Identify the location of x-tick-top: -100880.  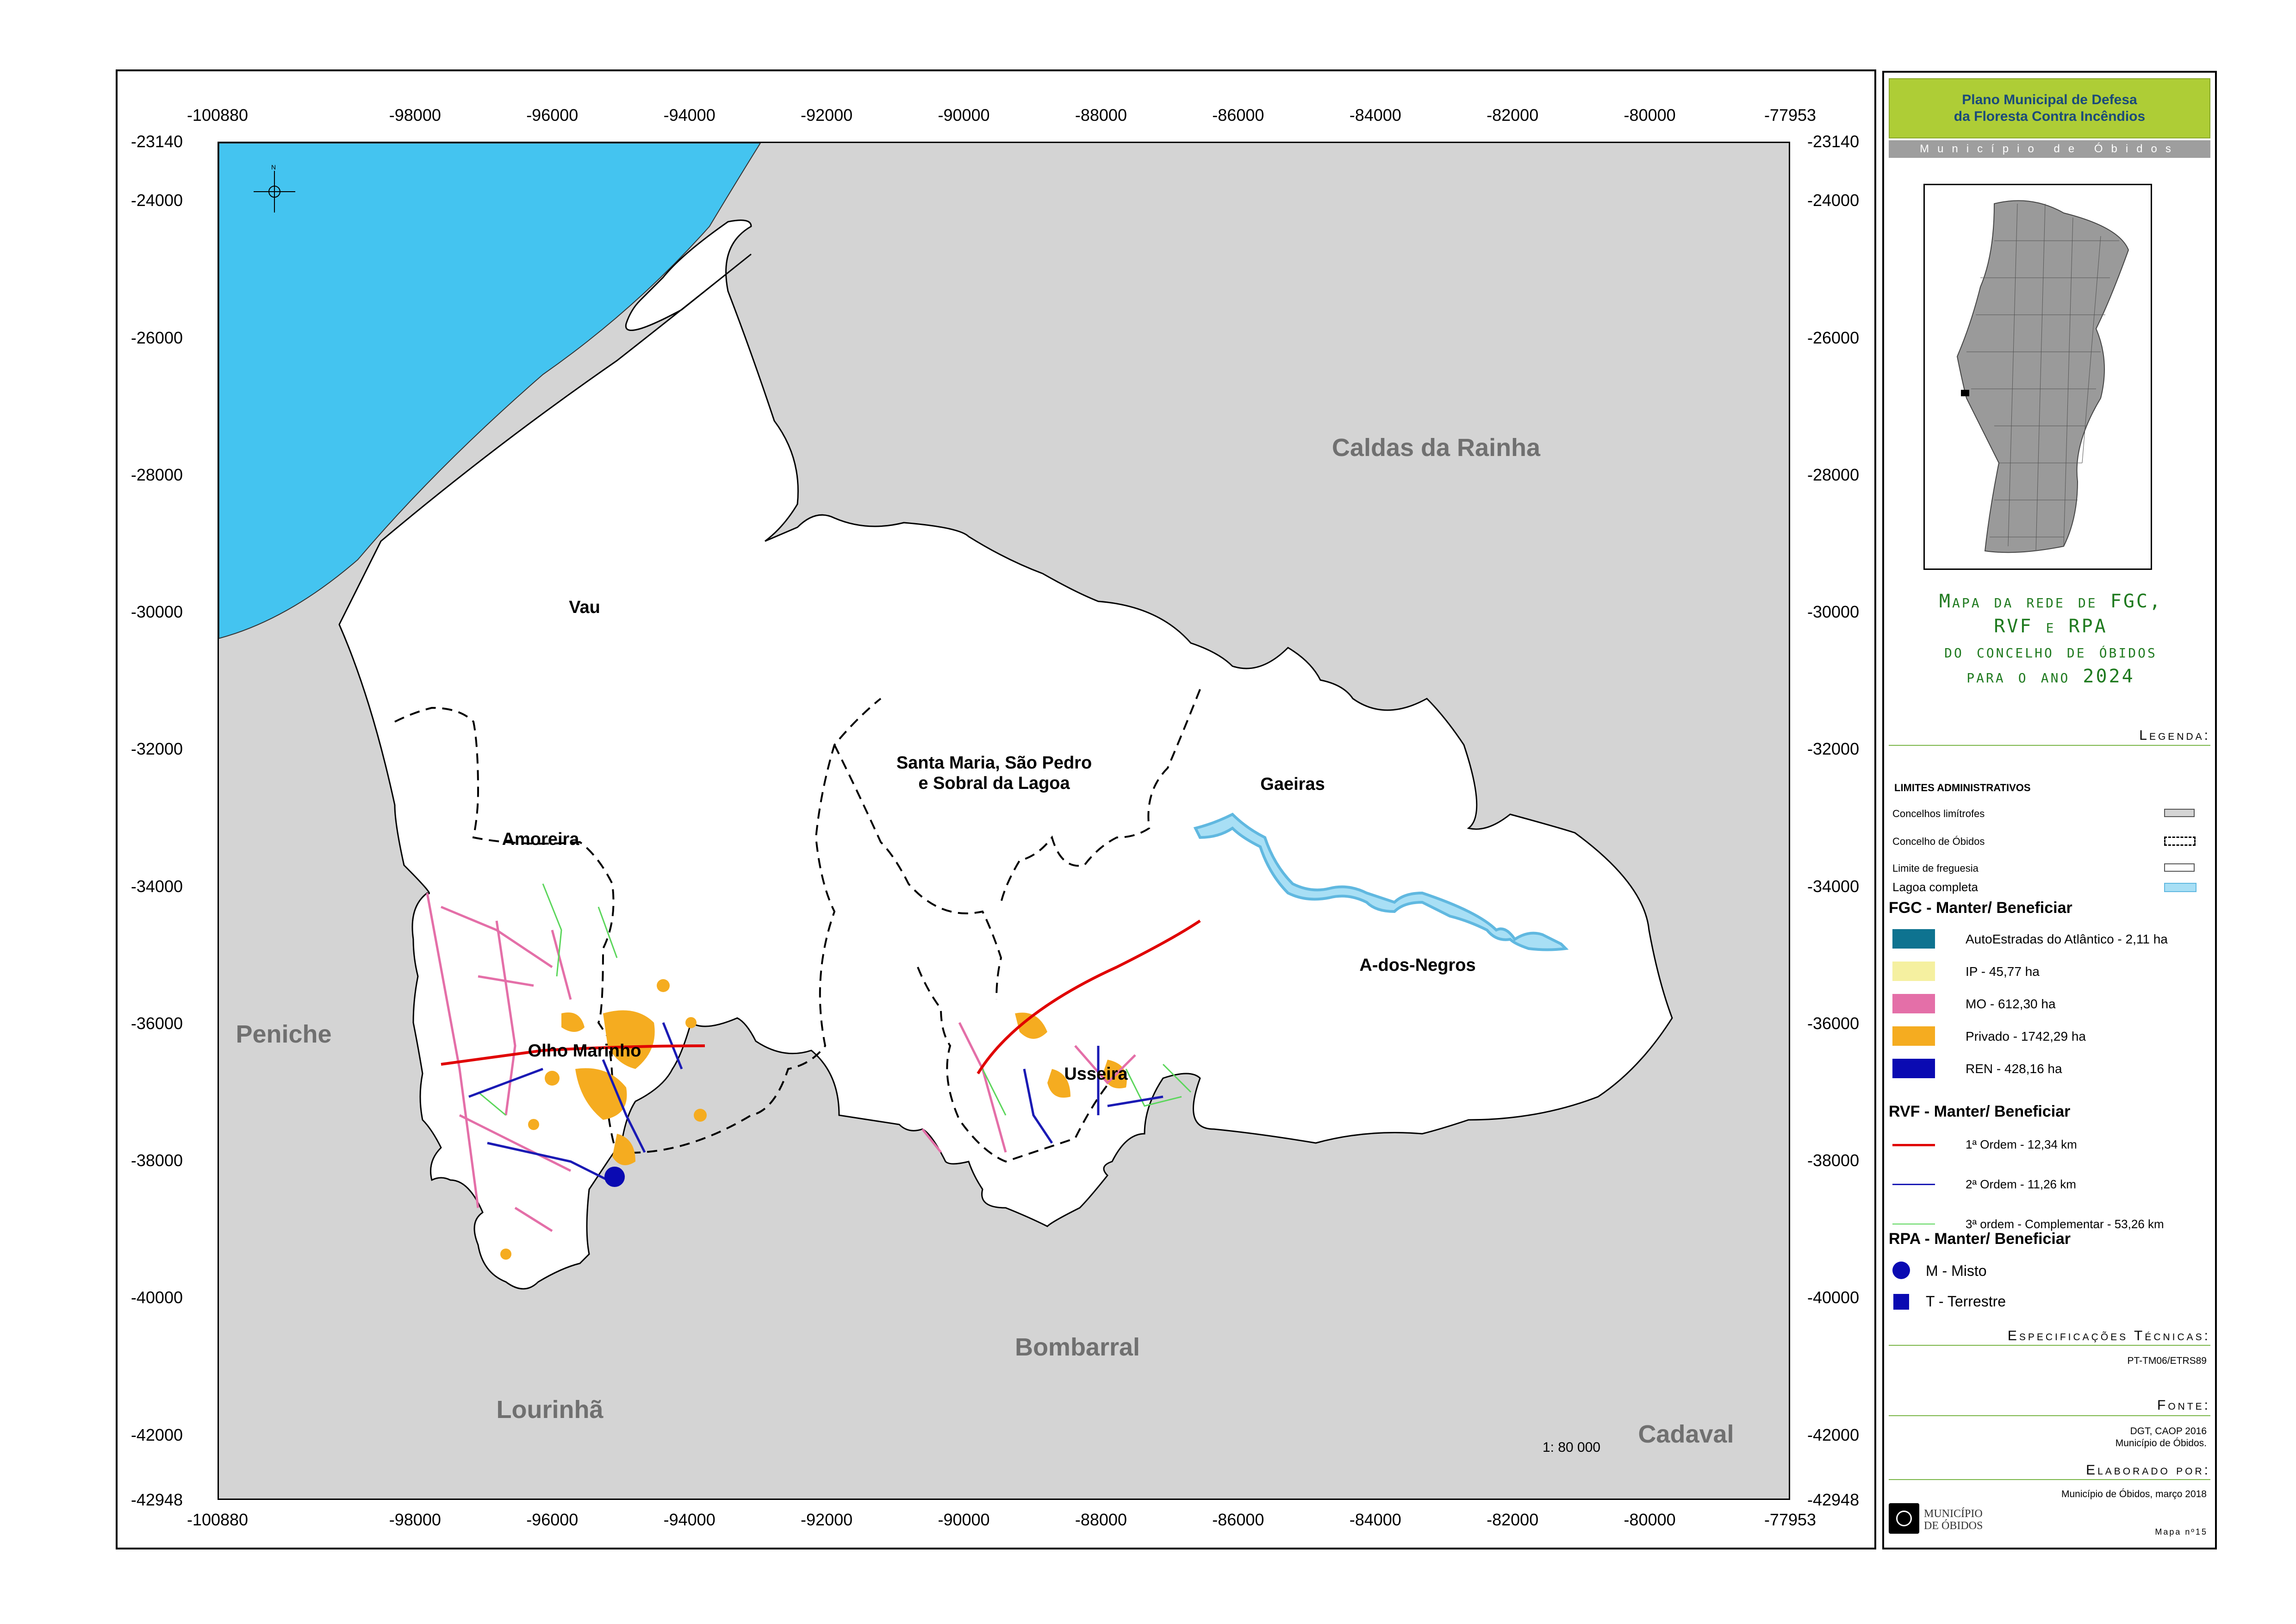
(218, 115).